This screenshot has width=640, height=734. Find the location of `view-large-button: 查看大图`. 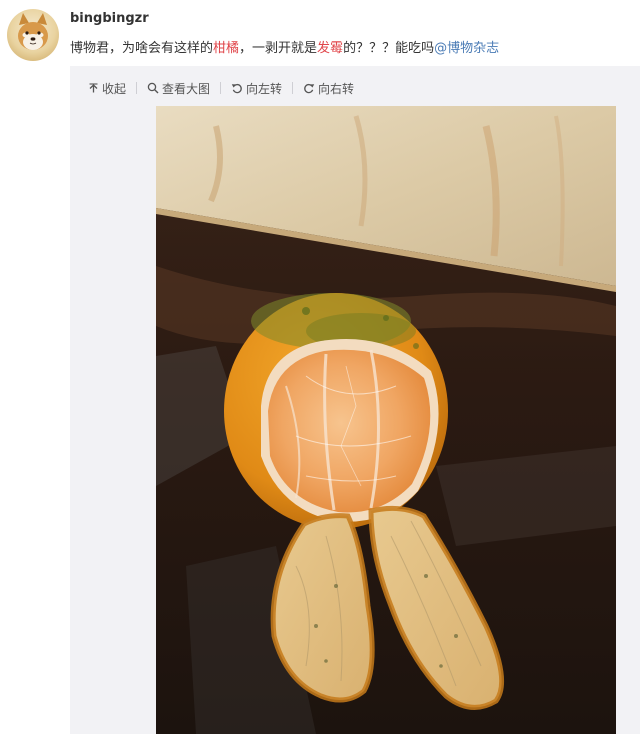

view-large-button: 查看大图 is located at coordinates (178, 88).